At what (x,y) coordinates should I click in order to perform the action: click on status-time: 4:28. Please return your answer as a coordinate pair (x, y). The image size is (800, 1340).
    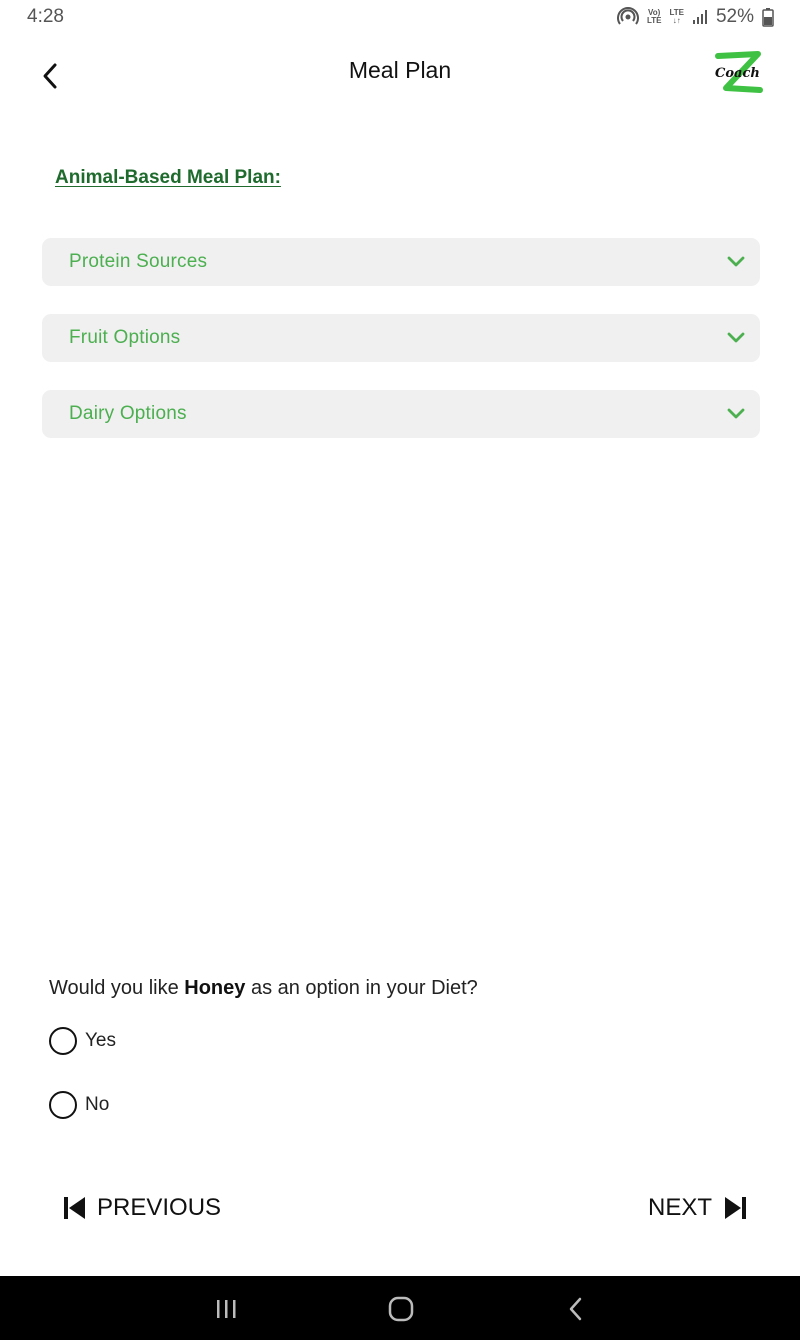
    Looking at the image, I should click on (45, 16).